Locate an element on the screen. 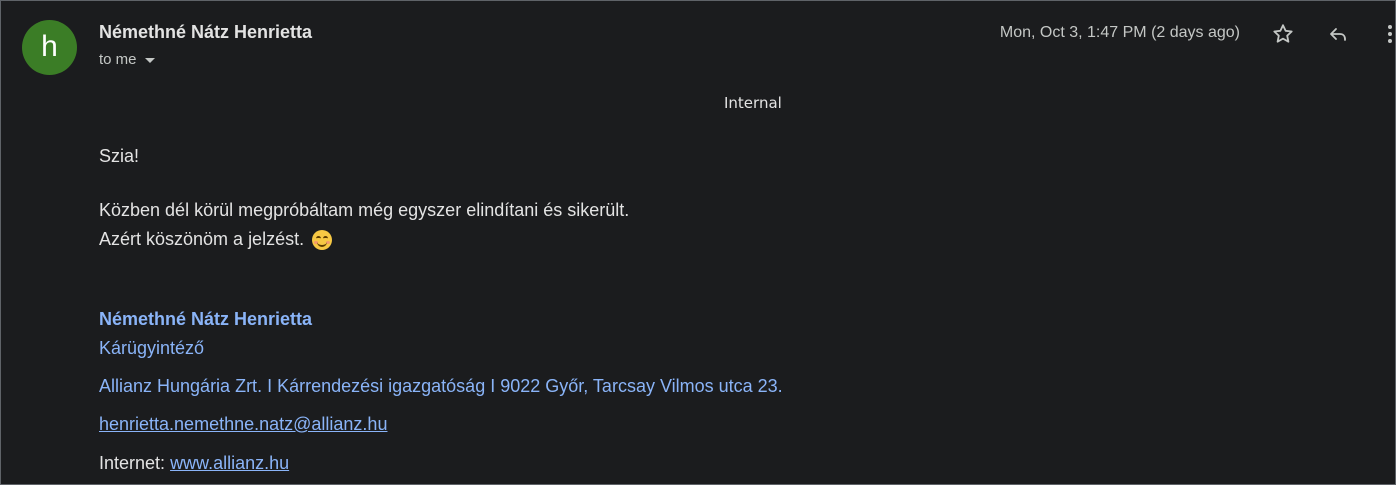  body-line-2: Azért köszönöm a jelzést. is located at coordinates (216, 239).